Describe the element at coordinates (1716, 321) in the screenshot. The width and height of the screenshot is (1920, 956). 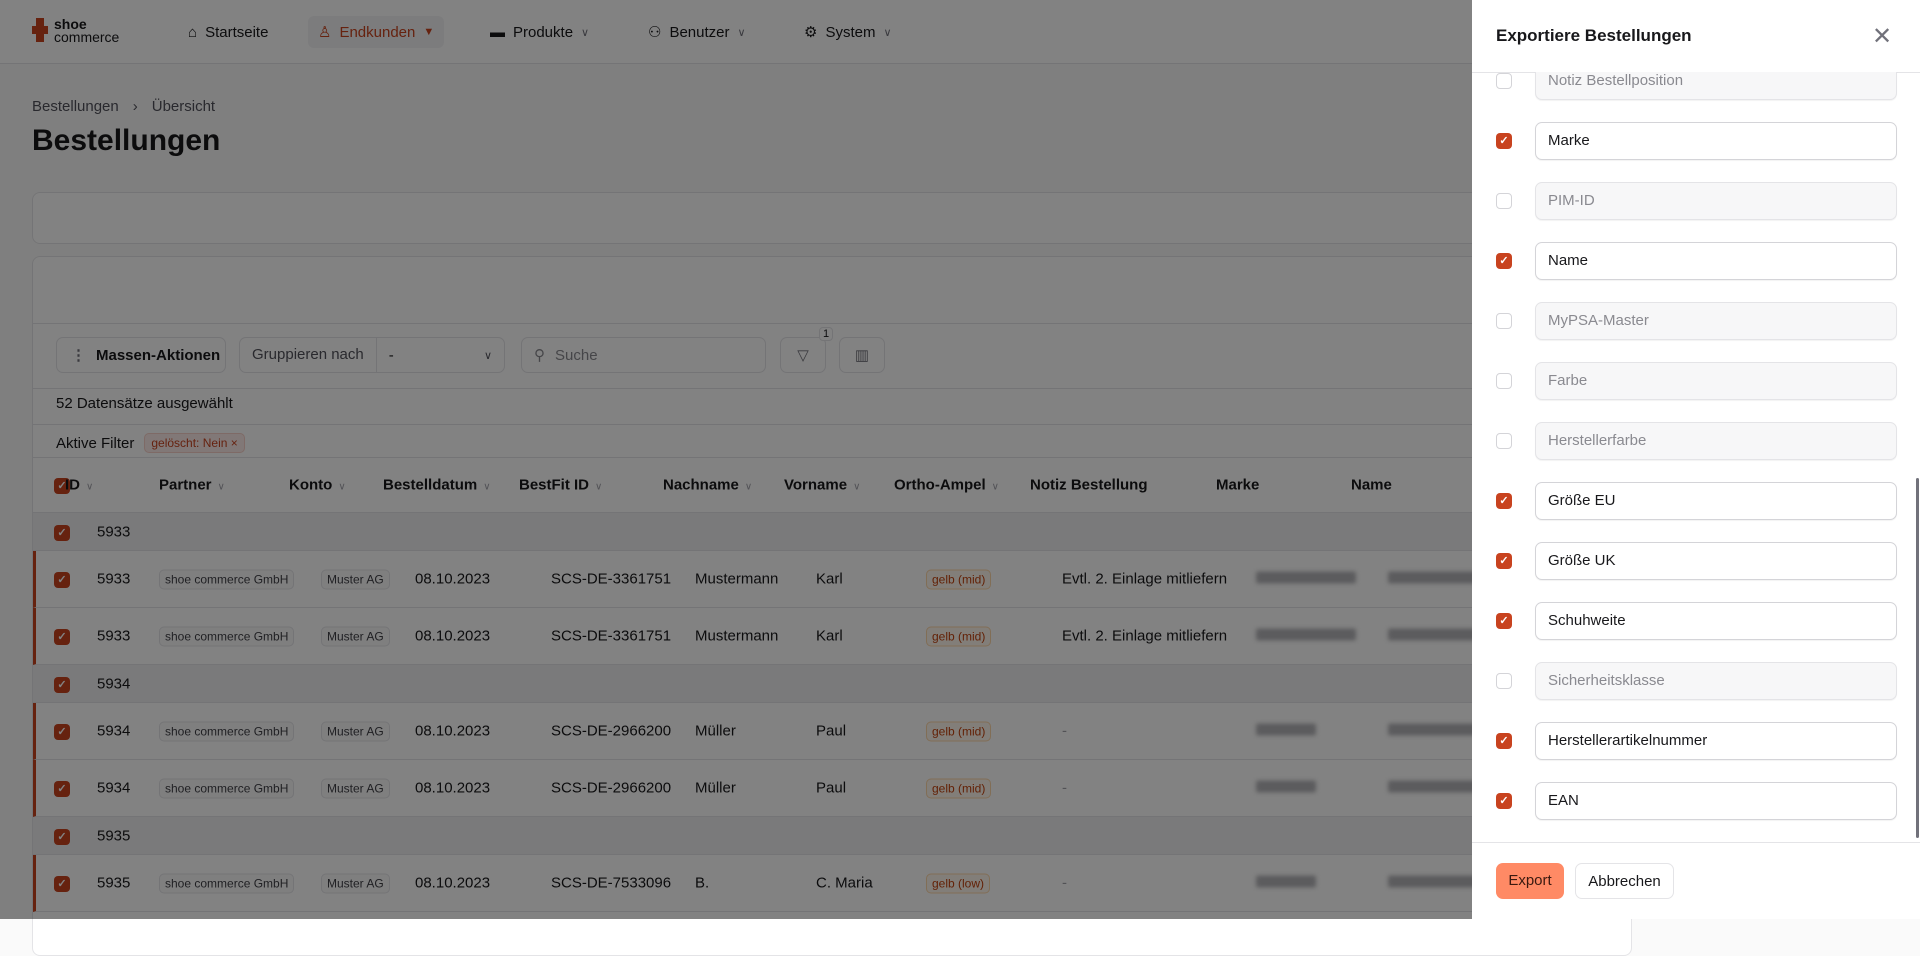
I see `field-label-input: MyPSA-Master` at that location.